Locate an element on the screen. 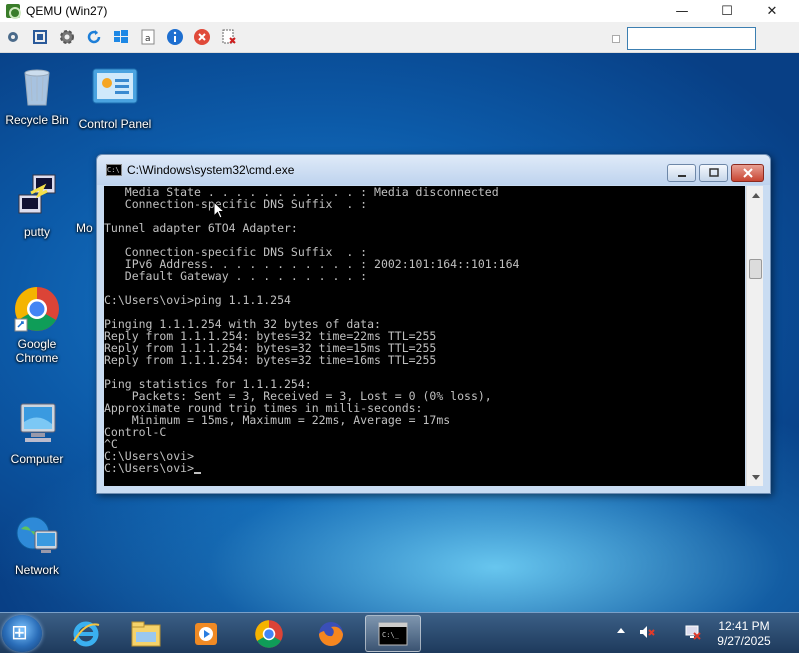 This screenshot has width=799, height=653. cmd-title-bar: C:\ C:\Windows\system32\cmd.exe is located at coordinates (433, 170).